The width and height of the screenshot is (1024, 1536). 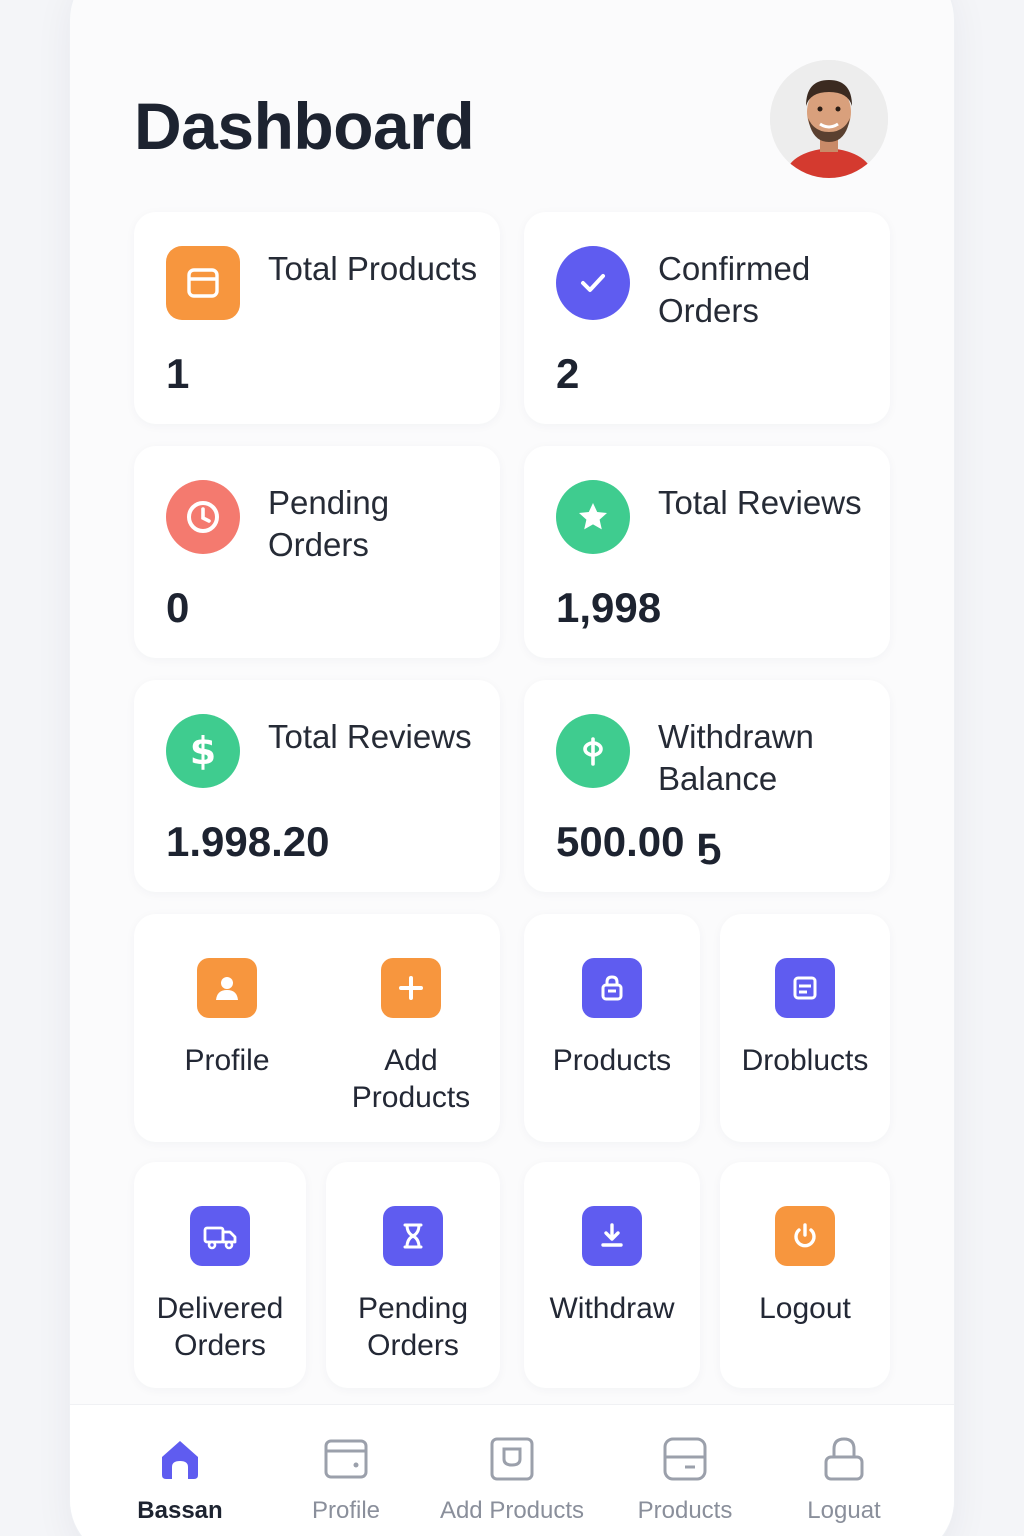 What do you see at coordinates (220, 1285) in the screenshot?
I see `action-delivered-orders: Delivered Orders` at bounding box center [220, 1285].